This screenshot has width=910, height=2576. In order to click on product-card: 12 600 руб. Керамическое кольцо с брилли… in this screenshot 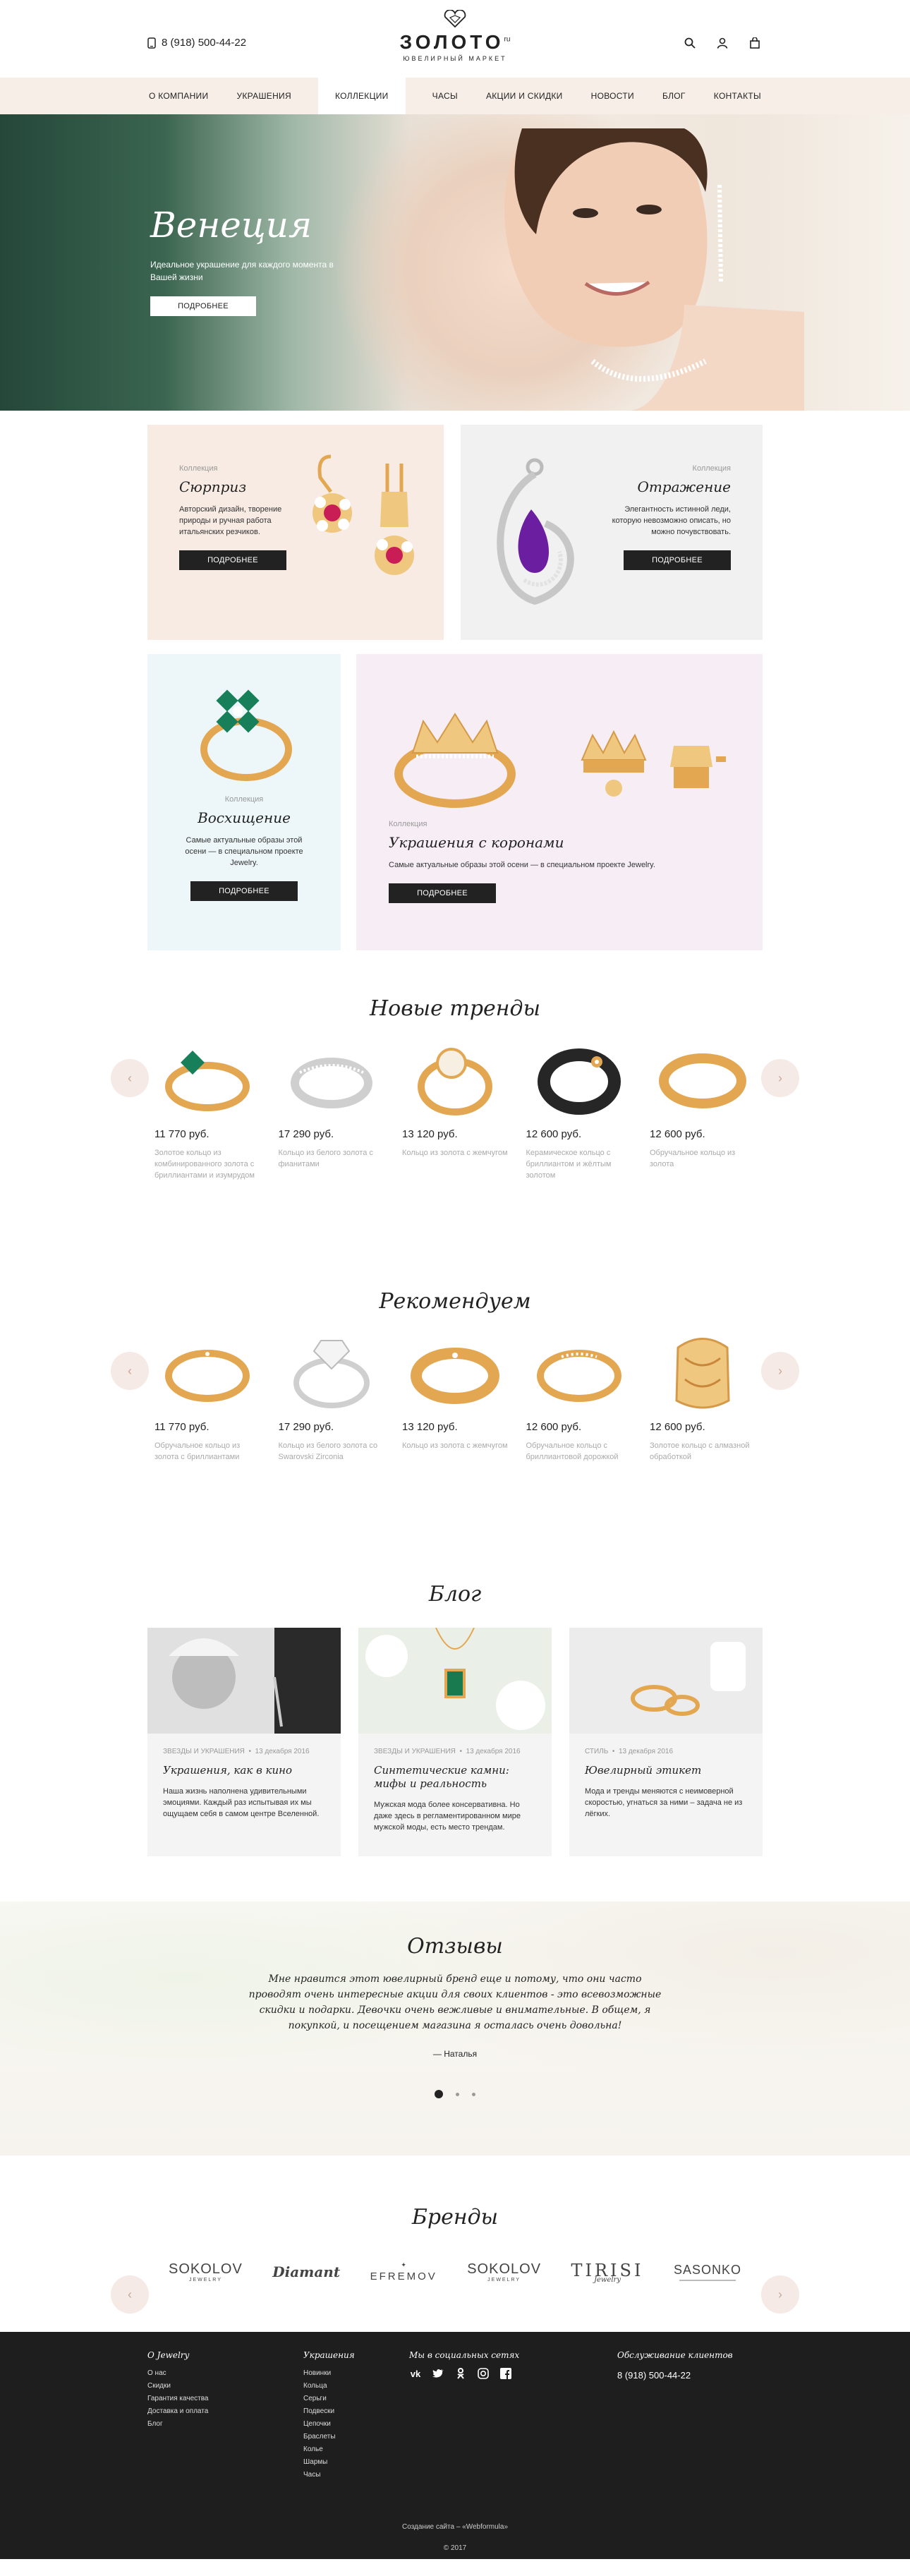, I will do `click(579, 1108)`.